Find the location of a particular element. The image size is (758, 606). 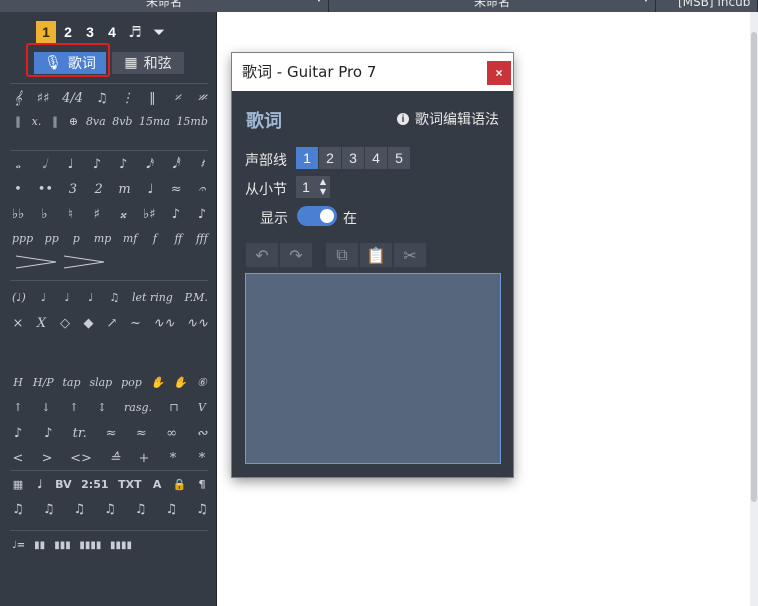

from-bar-stepper: 1 ▲ ▼ is located at coordinates (313, 187).